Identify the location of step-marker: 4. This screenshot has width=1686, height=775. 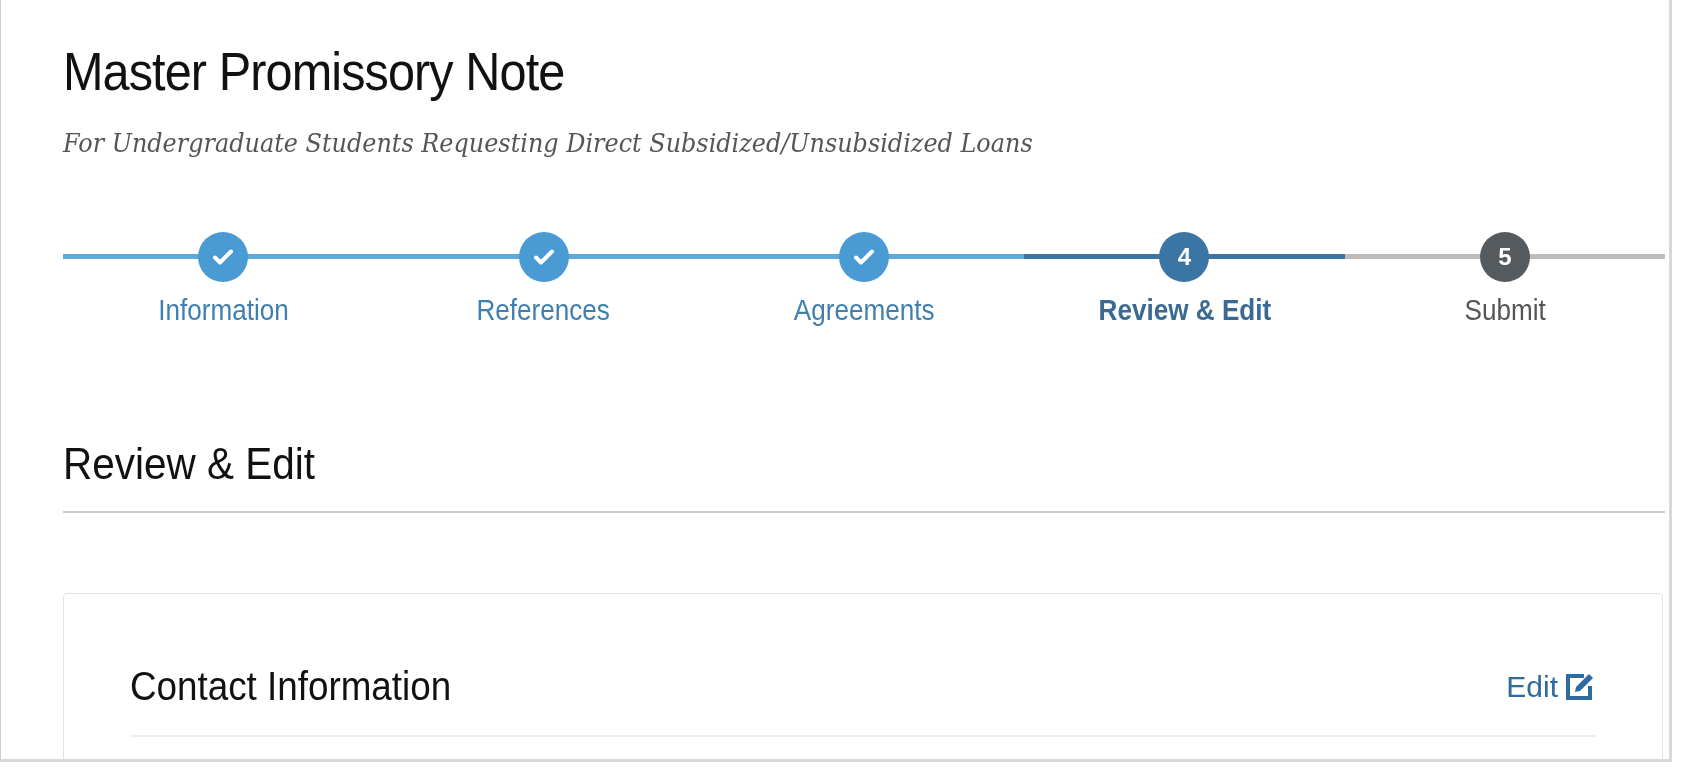
(1184, 257).